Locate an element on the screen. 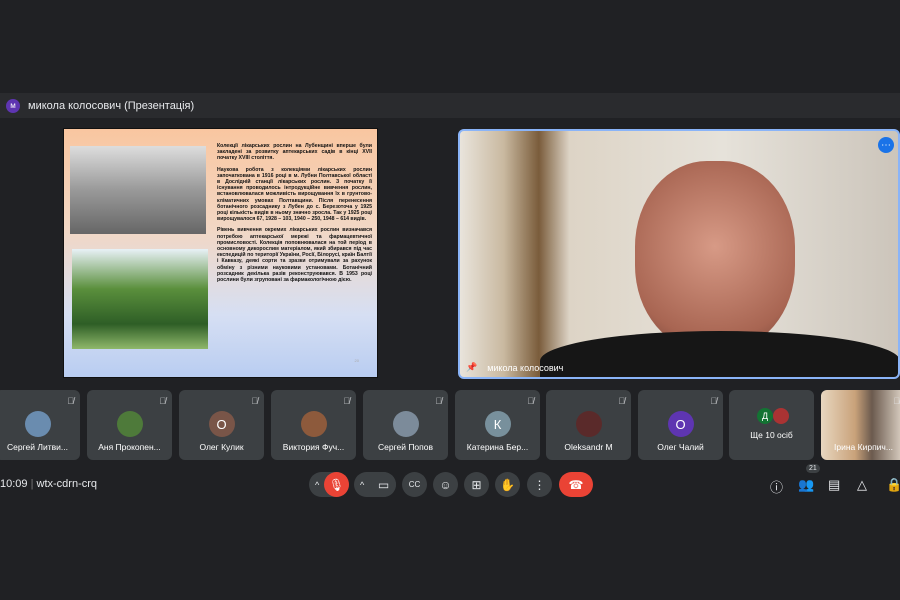 This screenshot has height=600, width=900. people-count-badge: 21 is located at coordinates (813, 468).